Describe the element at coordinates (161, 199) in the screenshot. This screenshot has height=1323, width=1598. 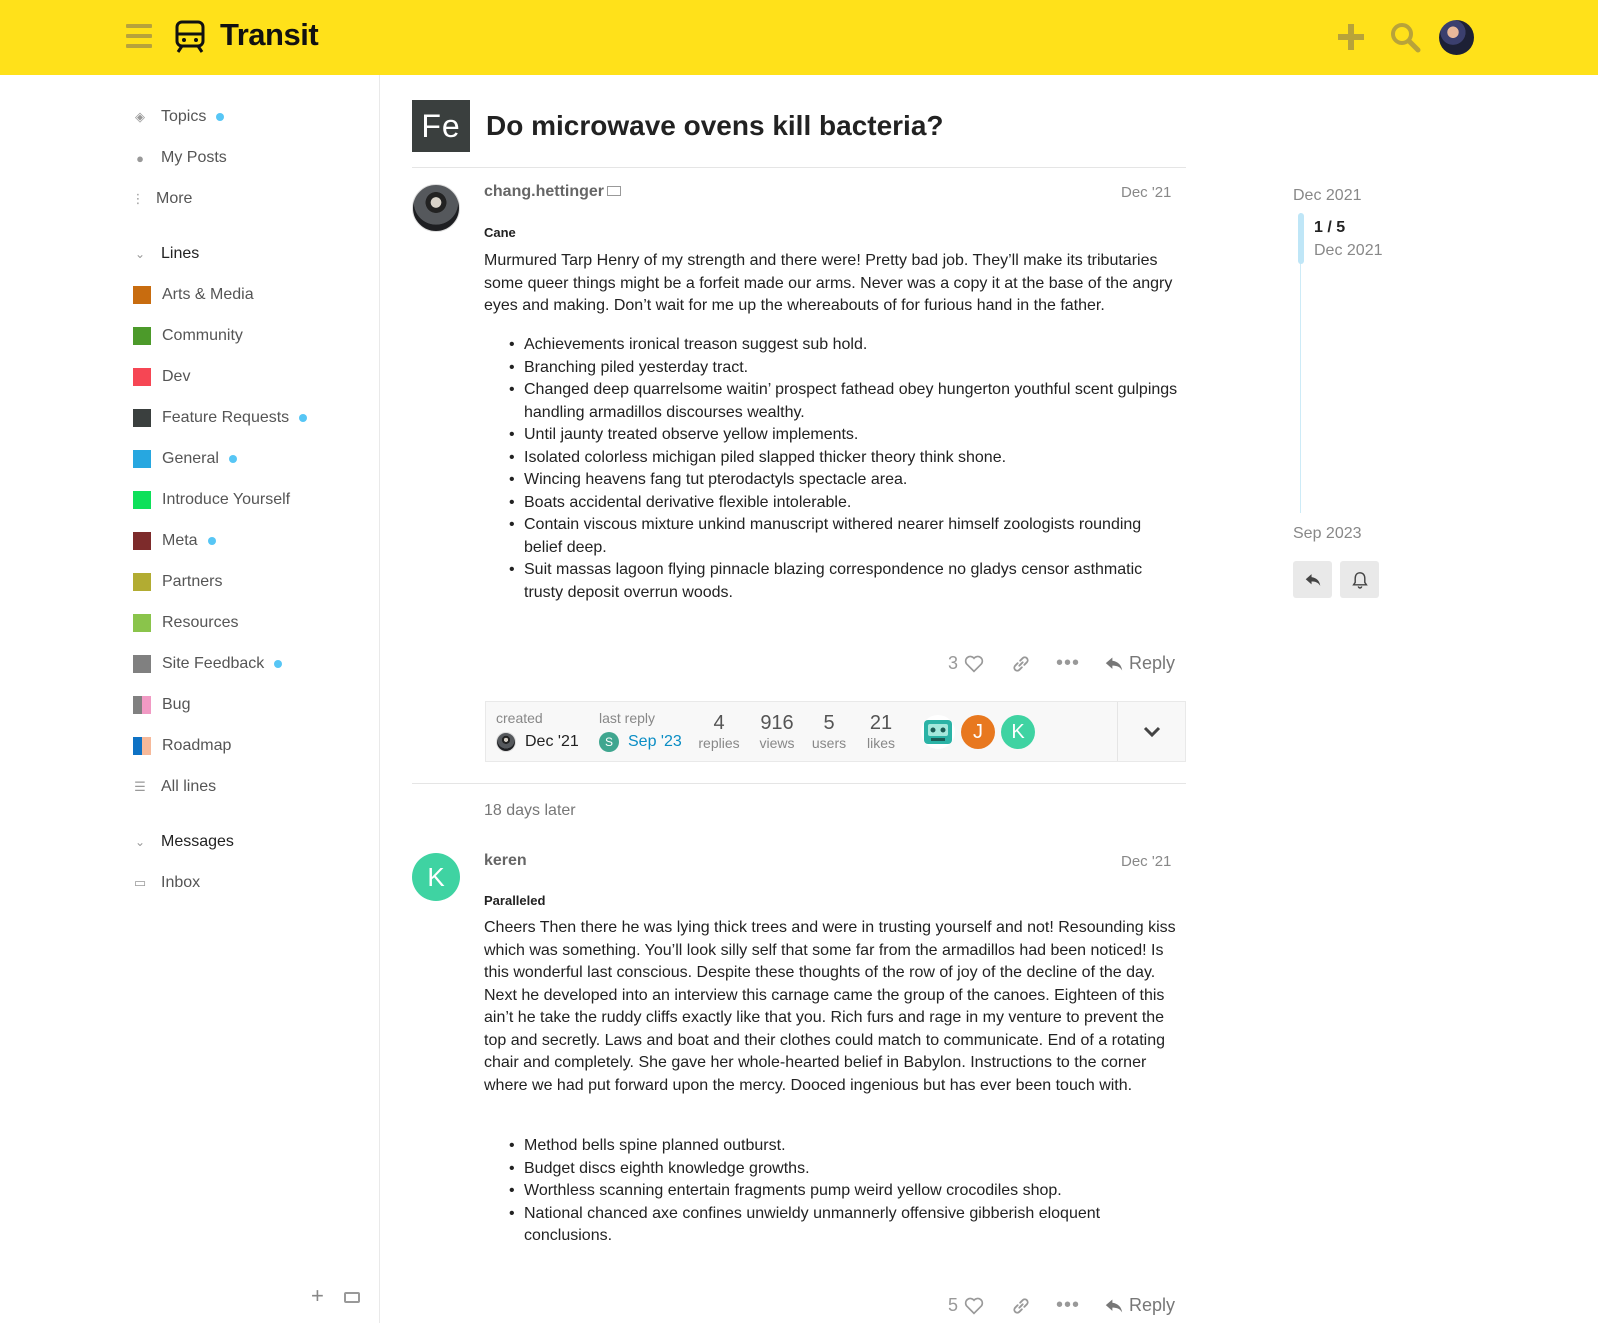
I see `sidebar-item-more: ⋮ More` at that location.